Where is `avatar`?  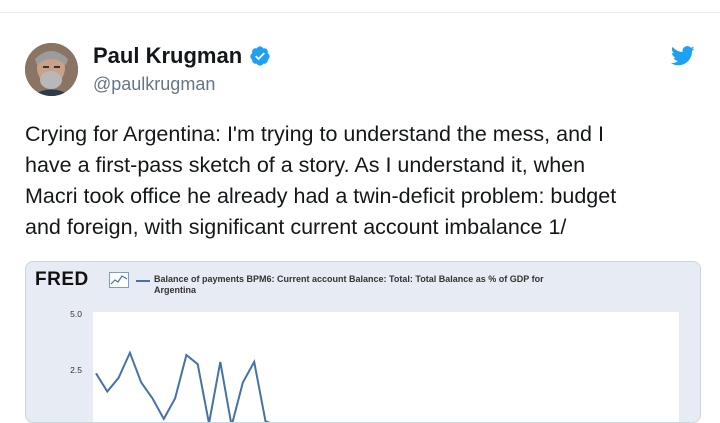
avatar is located at coordinates (51, 69).